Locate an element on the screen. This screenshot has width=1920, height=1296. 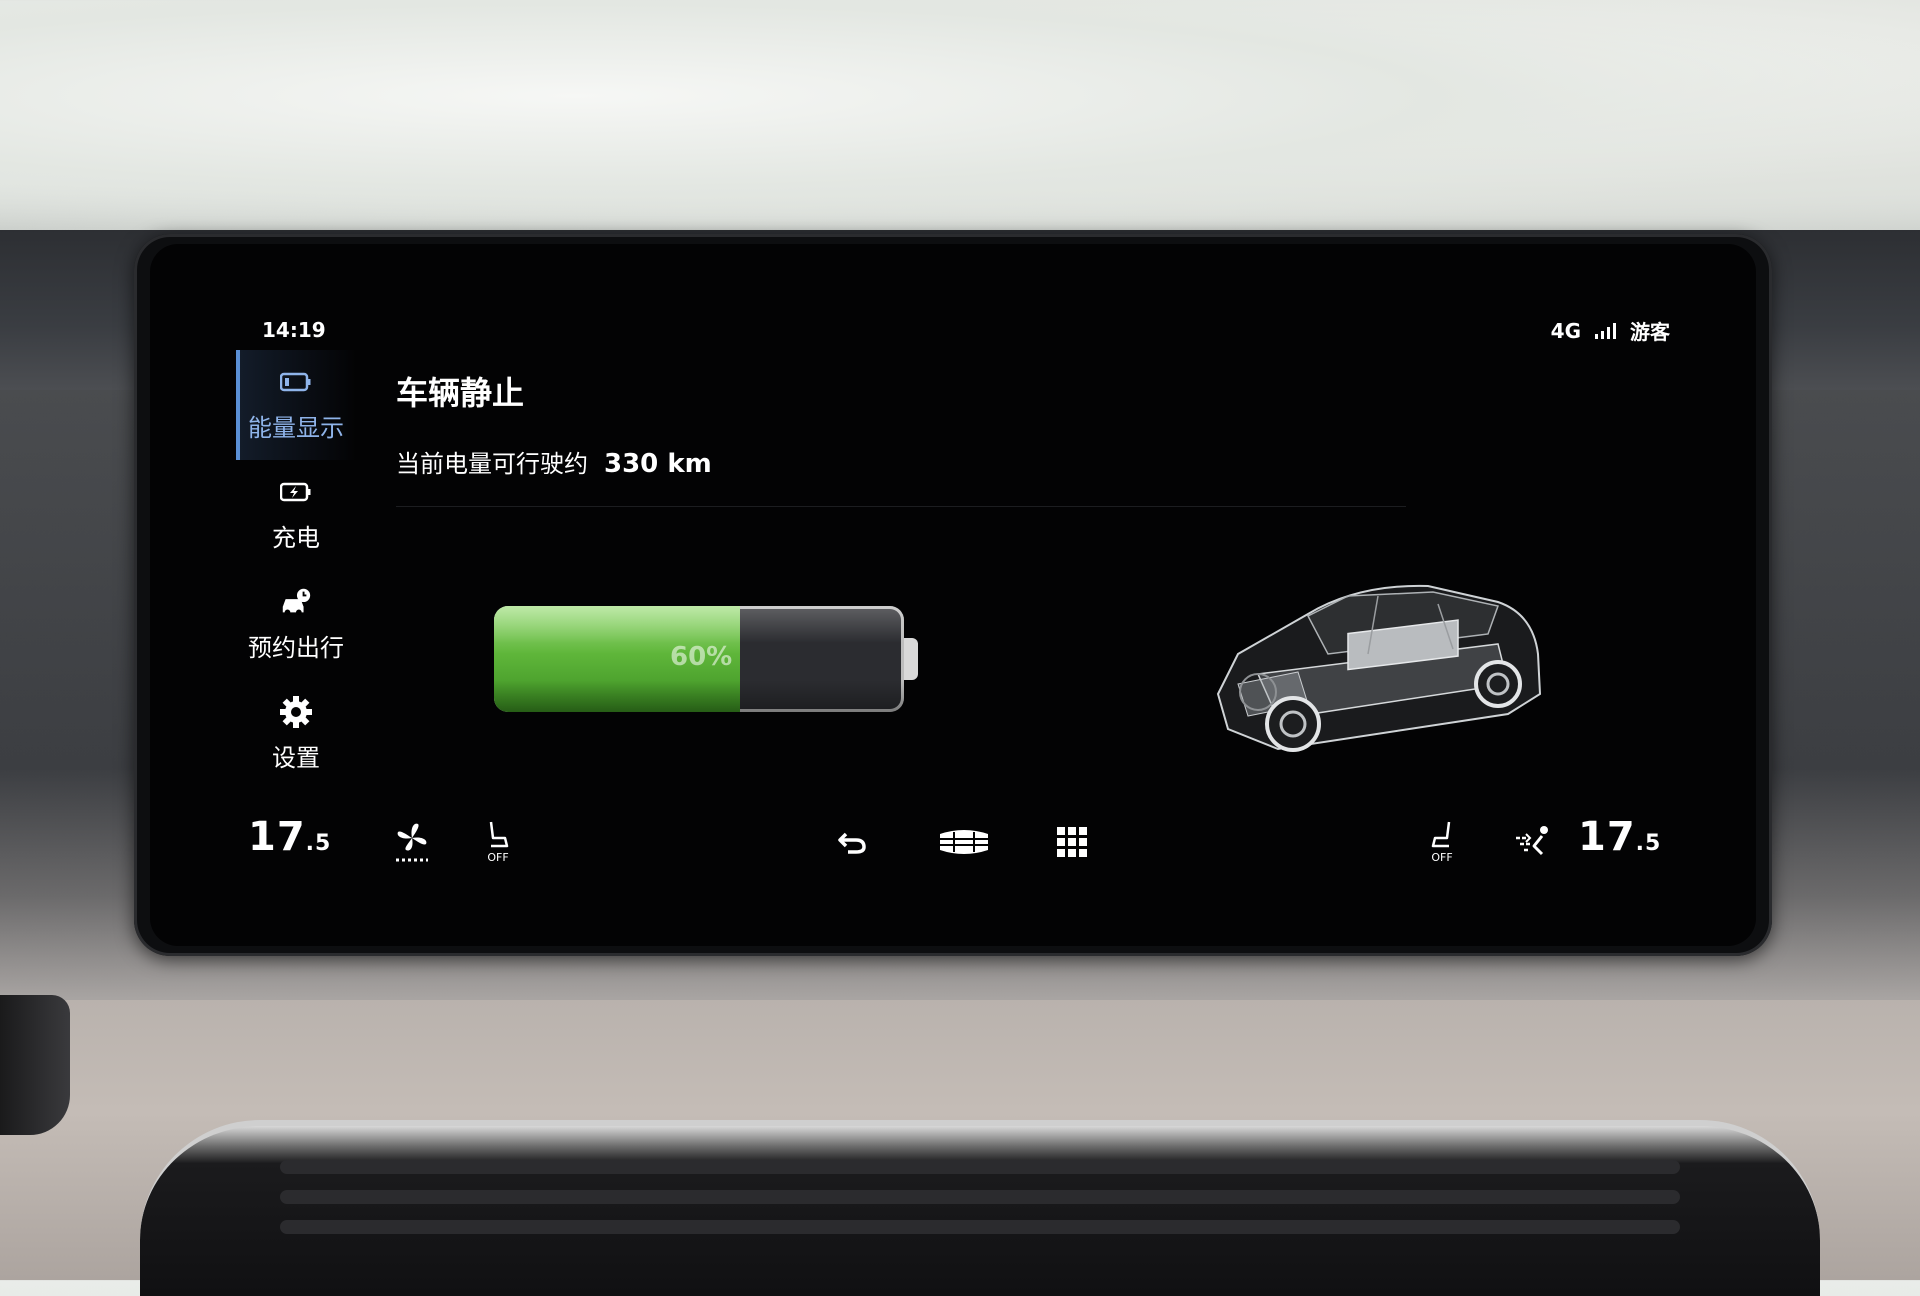
scheduled-trip-icon is located at coordinates (296, 602).